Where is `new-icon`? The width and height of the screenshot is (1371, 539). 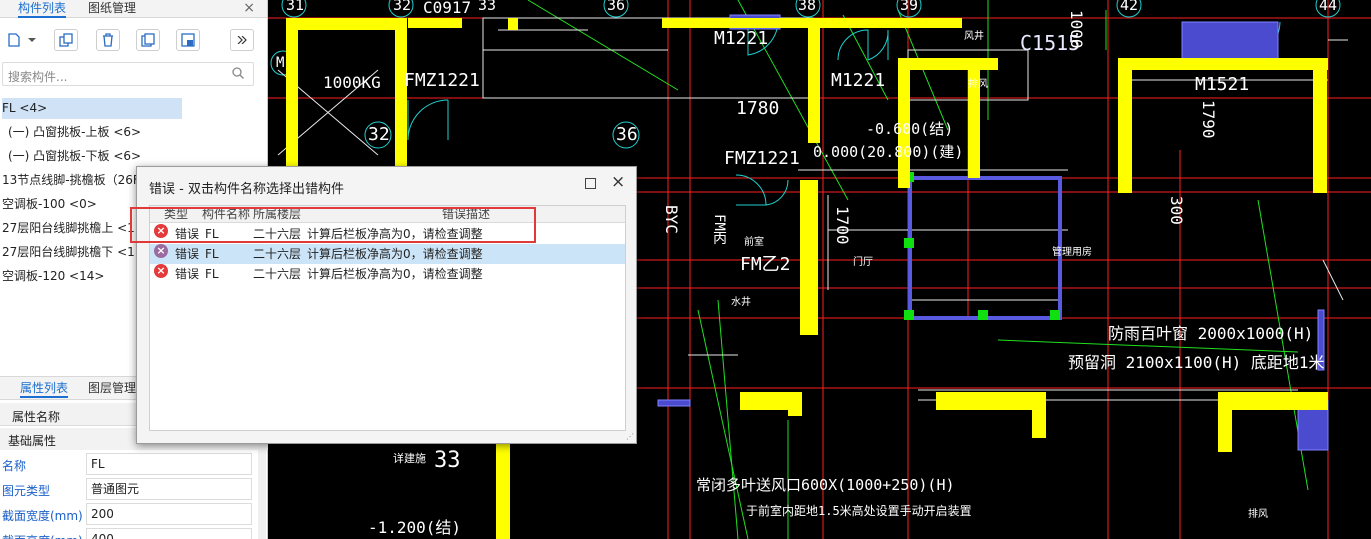 new-icon is located at coordinates (14, 40).